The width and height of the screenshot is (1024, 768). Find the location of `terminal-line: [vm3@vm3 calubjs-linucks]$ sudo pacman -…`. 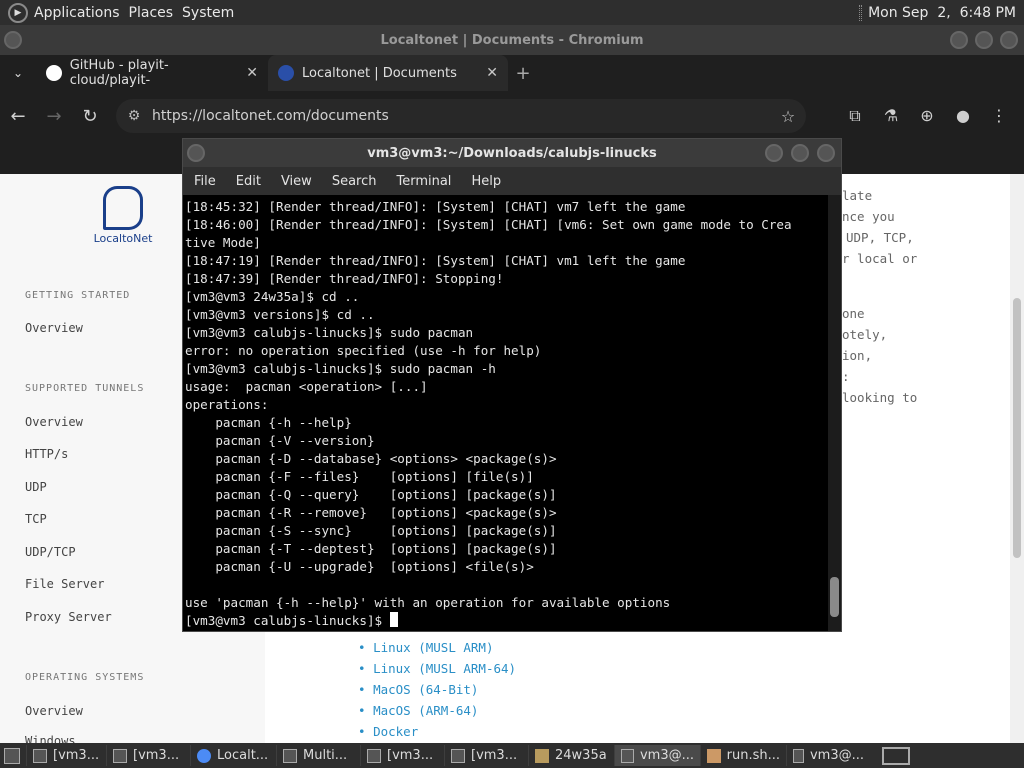

terminal-line: [vm3@vm3 calubjs-linucks]$ sudo pacman -… is located at coordinates (340, 368).